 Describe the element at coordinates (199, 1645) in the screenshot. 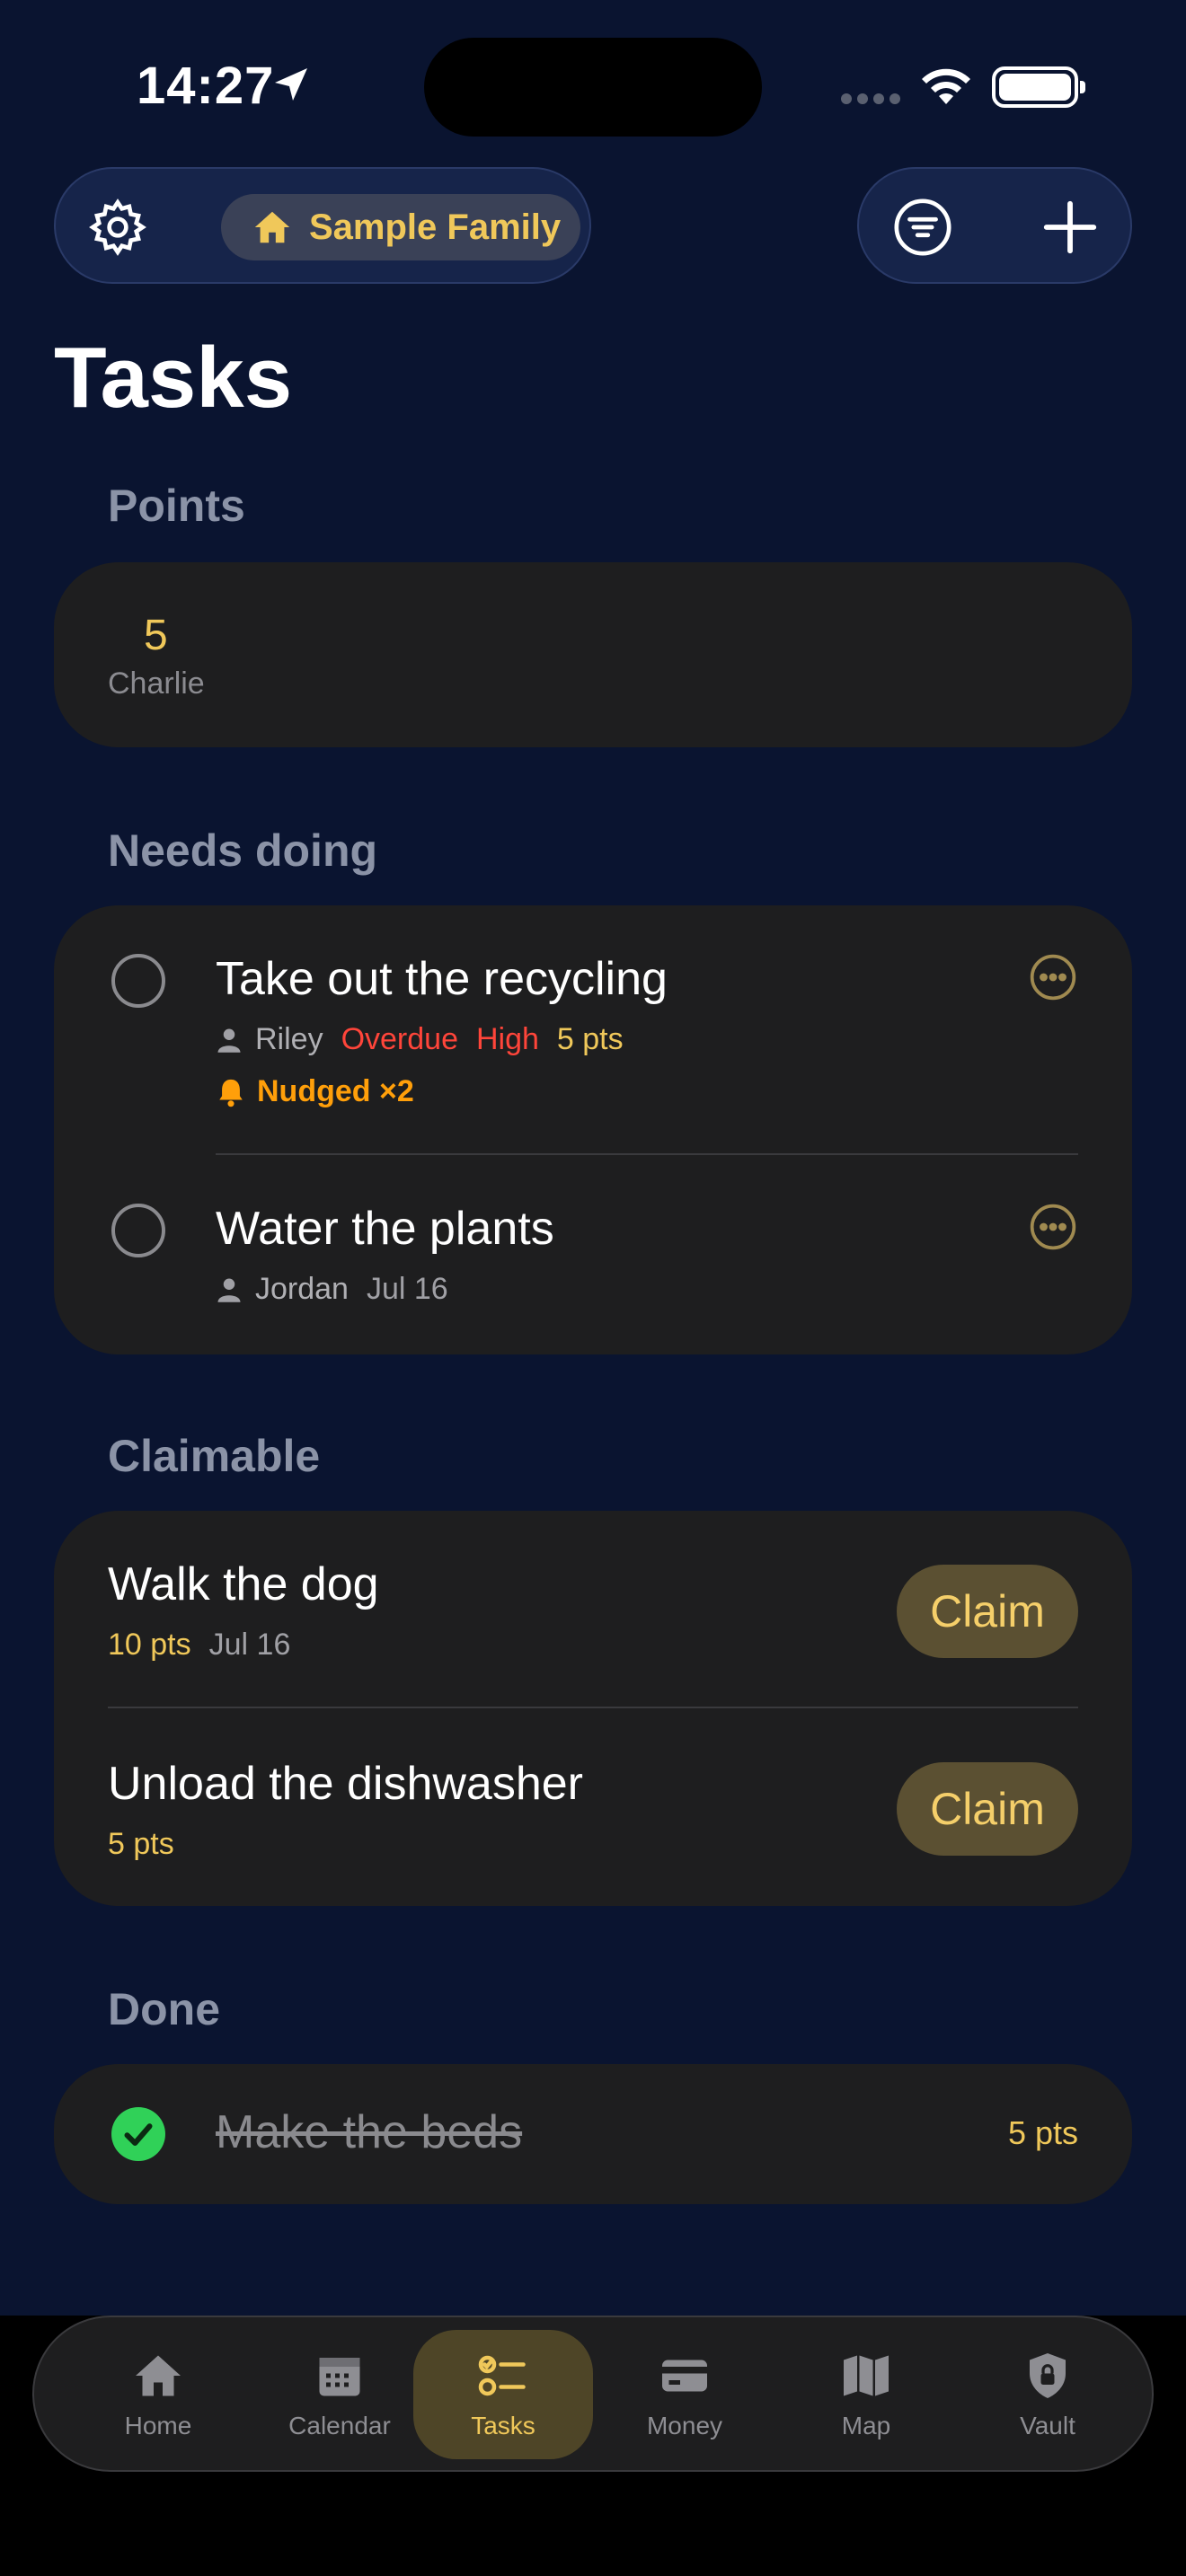

I see `task-meta: 10 pts Jul 16` at that location.